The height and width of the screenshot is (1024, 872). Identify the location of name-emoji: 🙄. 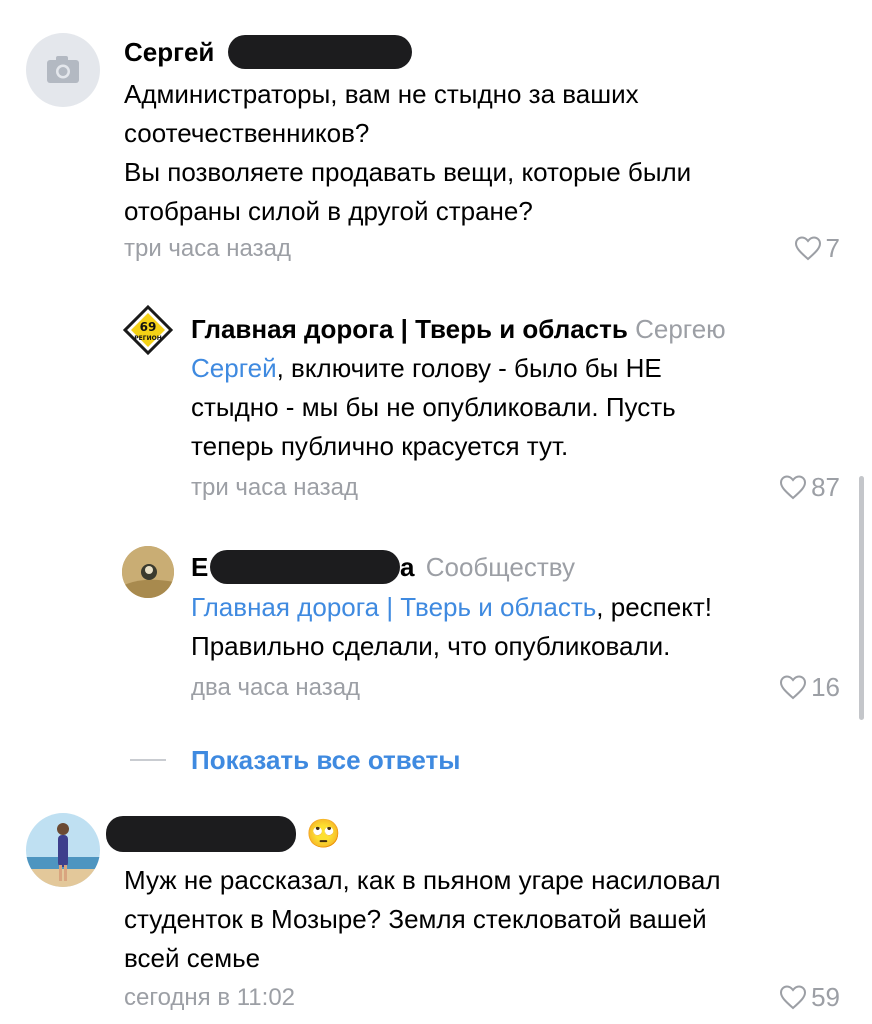
(323, 833).